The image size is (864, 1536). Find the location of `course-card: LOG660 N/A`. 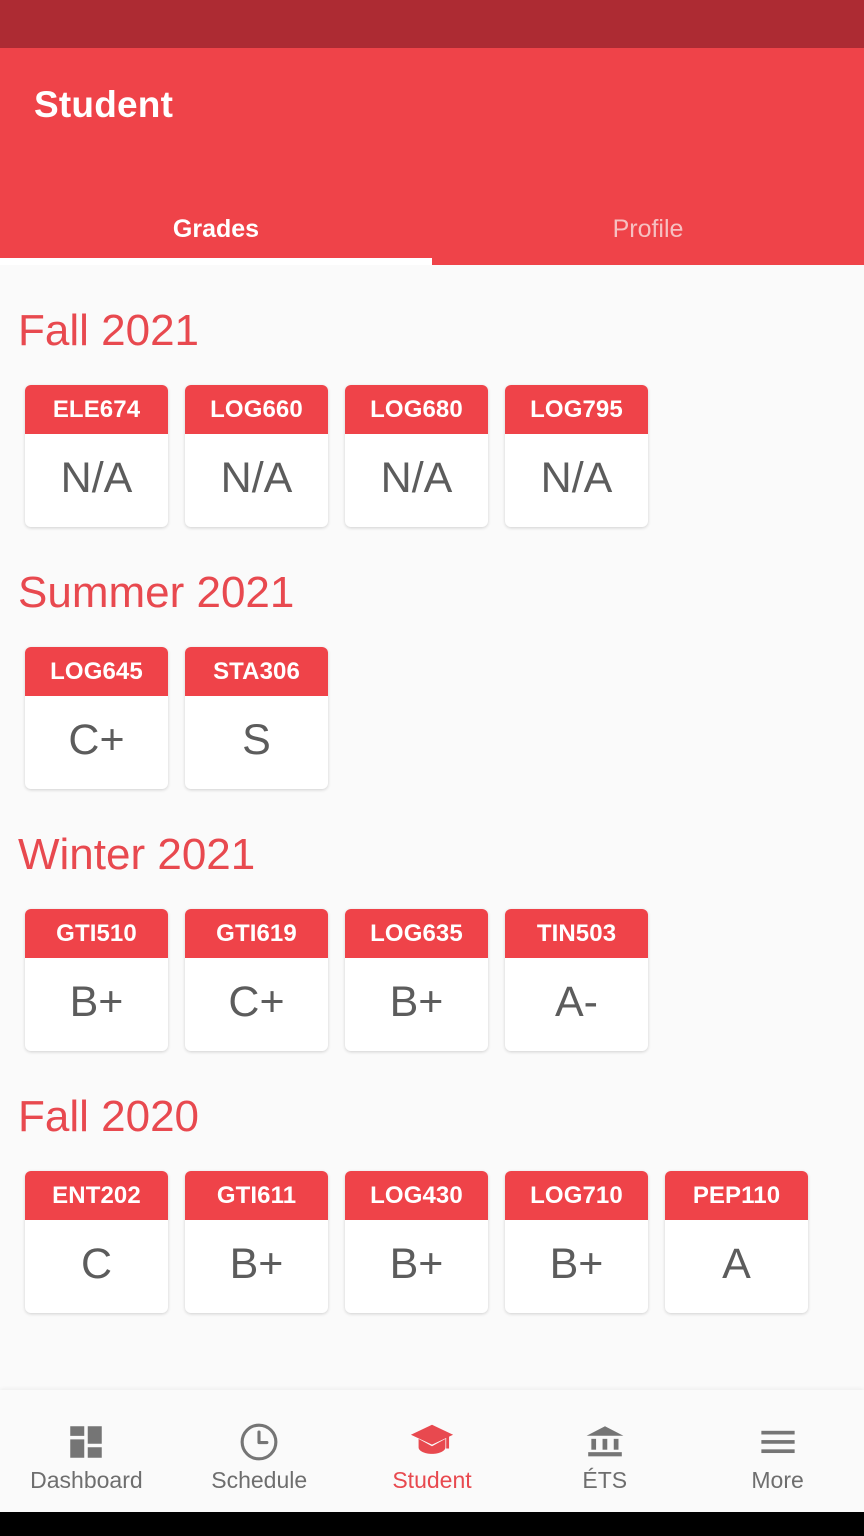

course-card: LOG660 N/A is located at coordinates (256, 456).